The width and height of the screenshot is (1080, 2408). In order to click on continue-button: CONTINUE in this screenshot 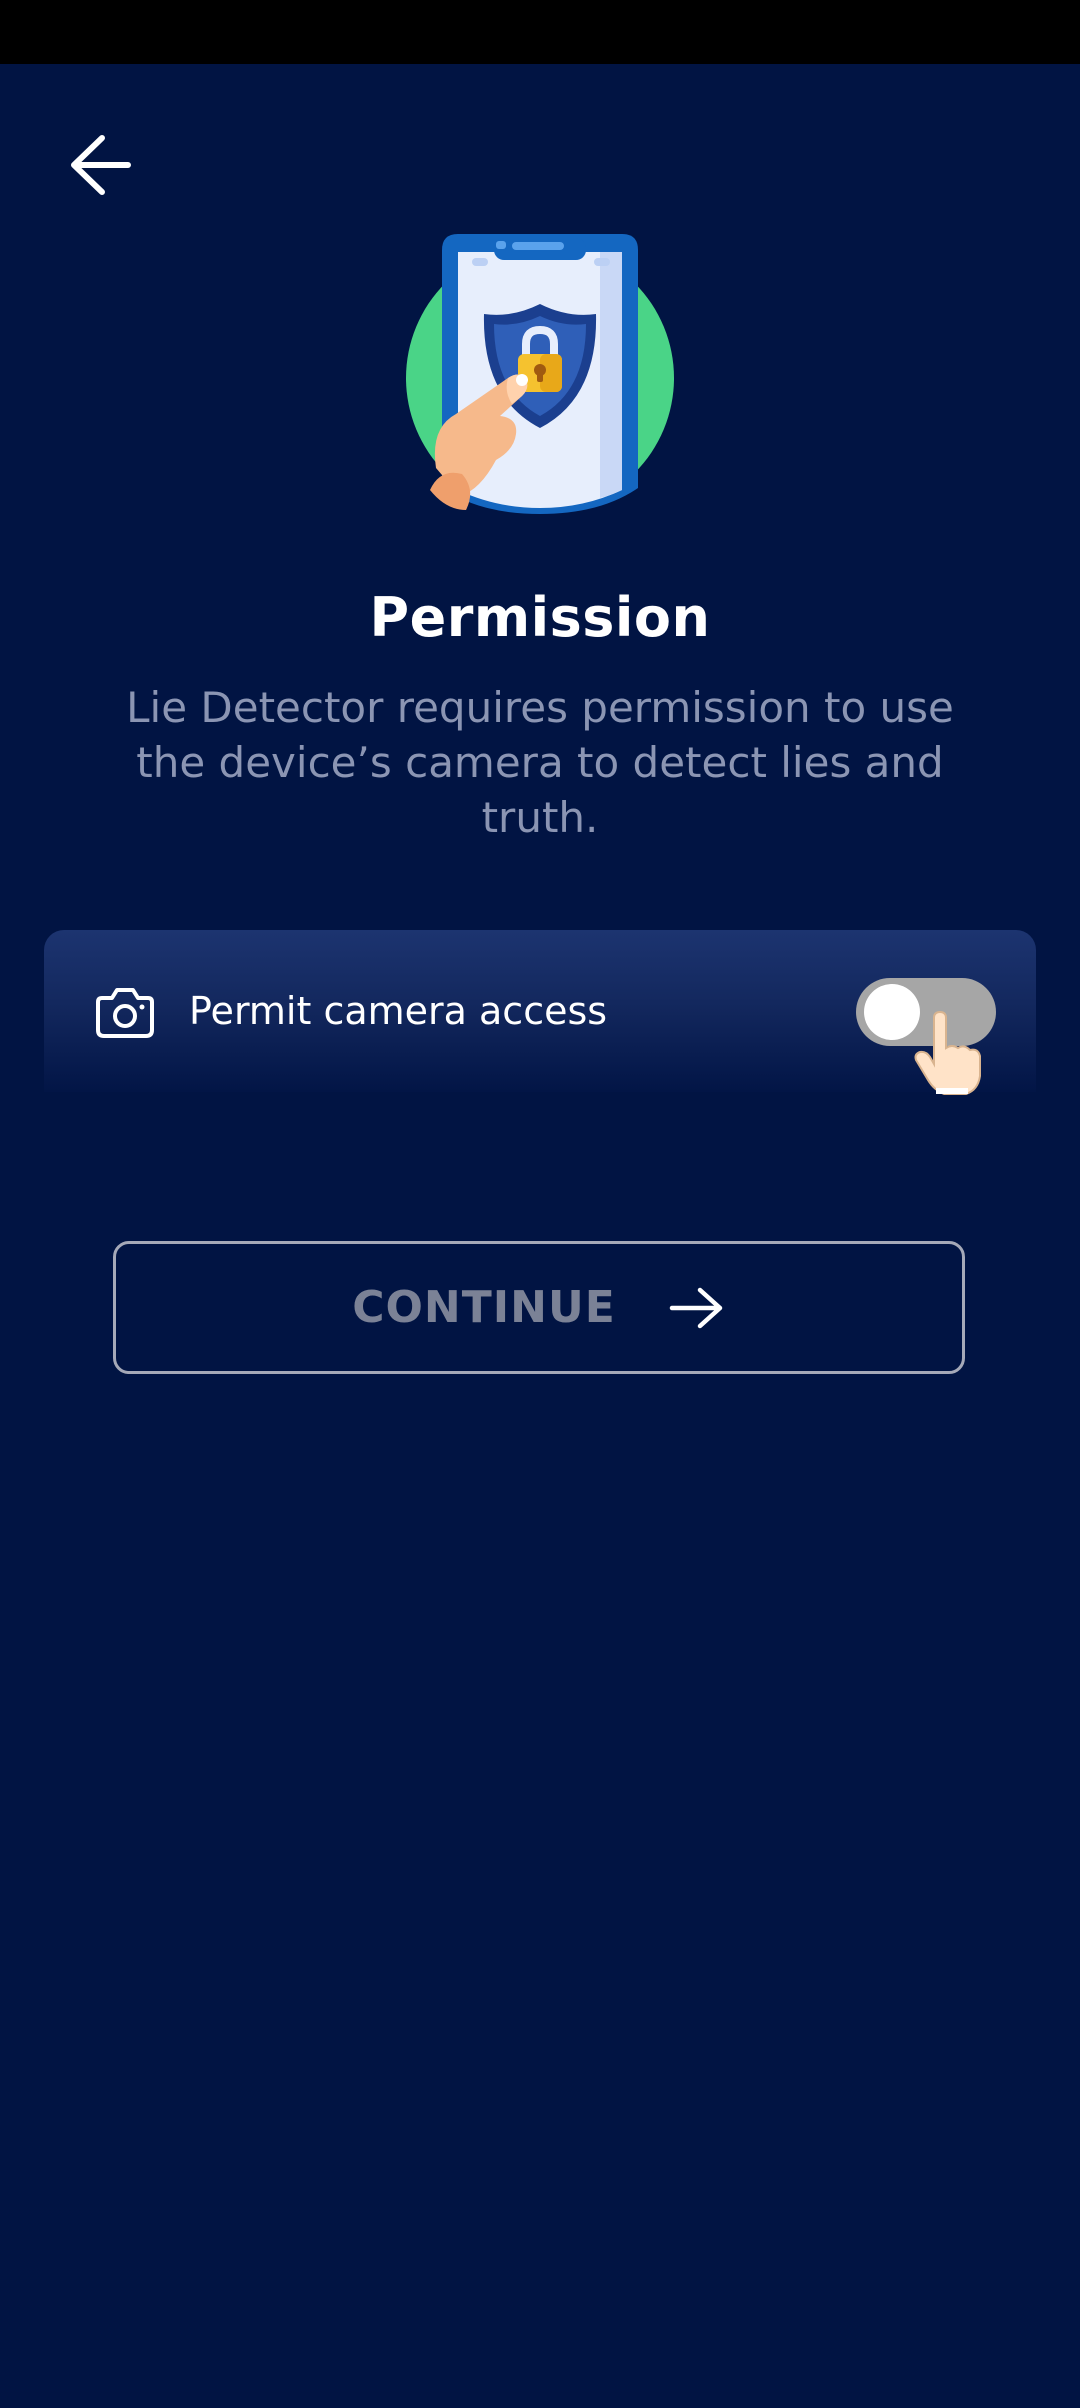, I will do `click(539, 1307)`.